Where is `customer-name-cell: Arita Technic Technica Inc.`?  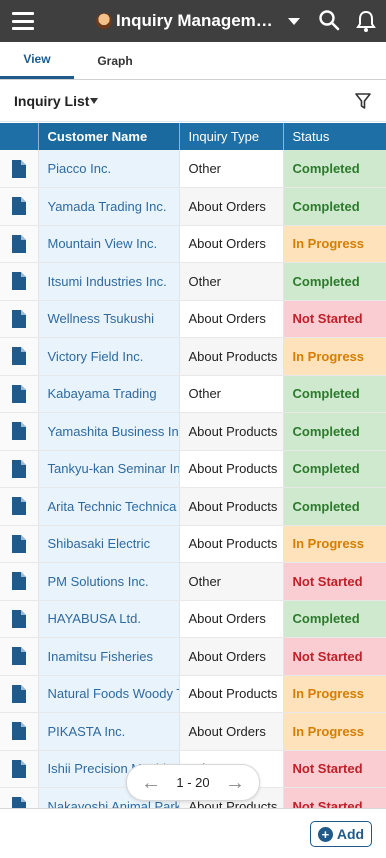
customer-name-cell: Arita Technic Technica Inc. is located at coordinates (109, 506).